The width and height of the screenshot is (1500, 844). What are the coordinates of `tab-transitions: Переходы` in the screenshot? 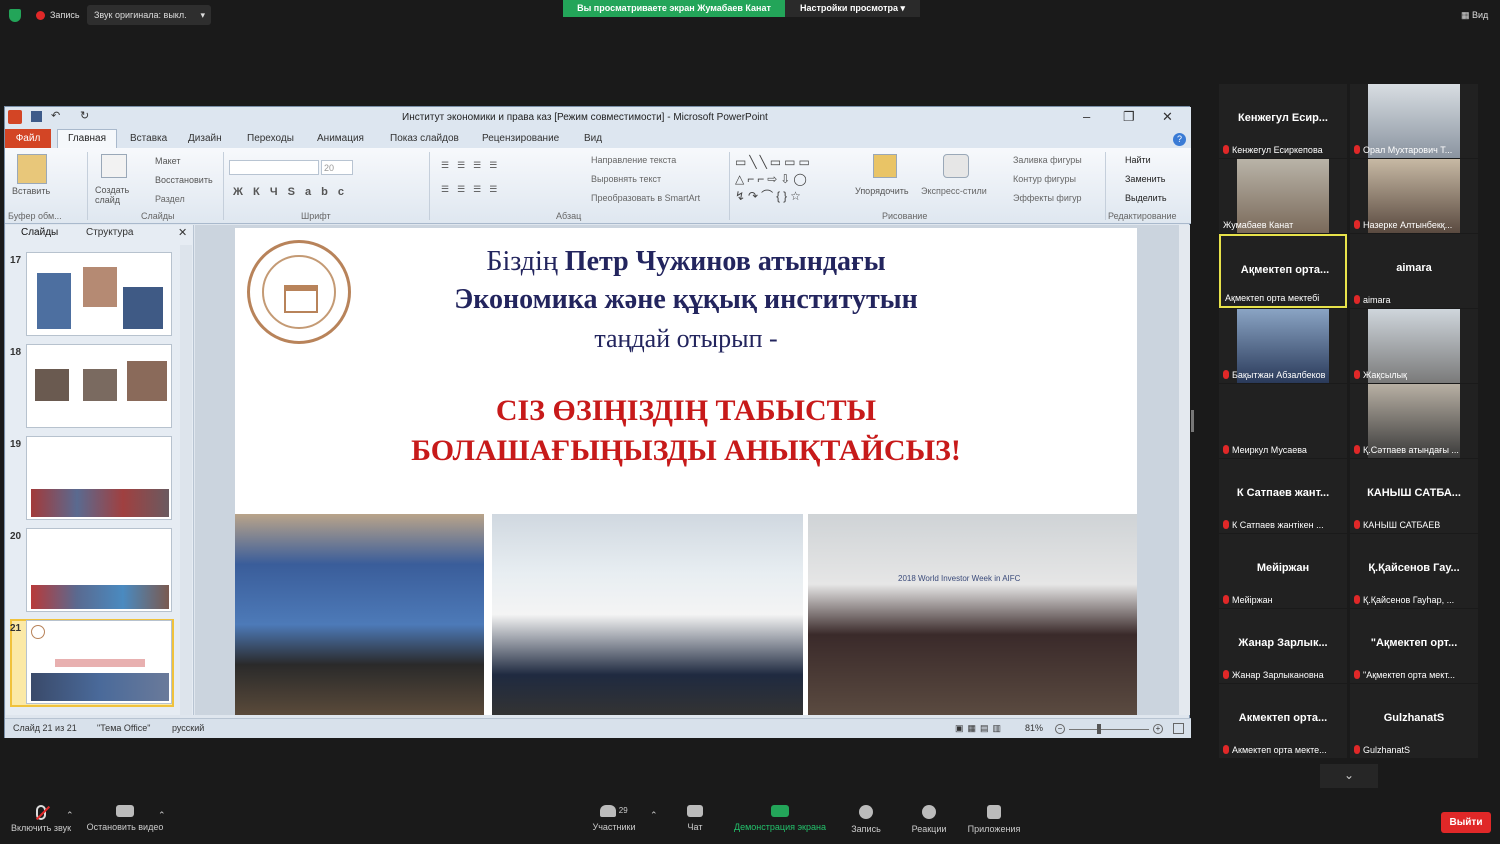 It's located at (270, 138).